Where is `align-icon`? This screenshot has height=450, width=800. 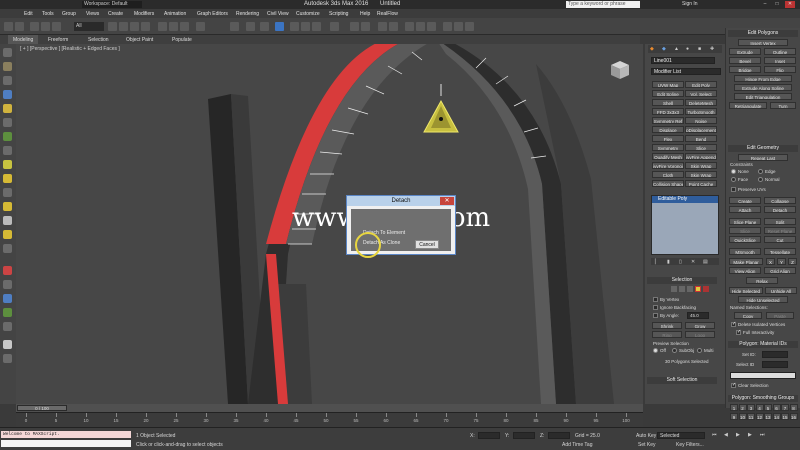 align-icon is located at coordinates (365, 26).